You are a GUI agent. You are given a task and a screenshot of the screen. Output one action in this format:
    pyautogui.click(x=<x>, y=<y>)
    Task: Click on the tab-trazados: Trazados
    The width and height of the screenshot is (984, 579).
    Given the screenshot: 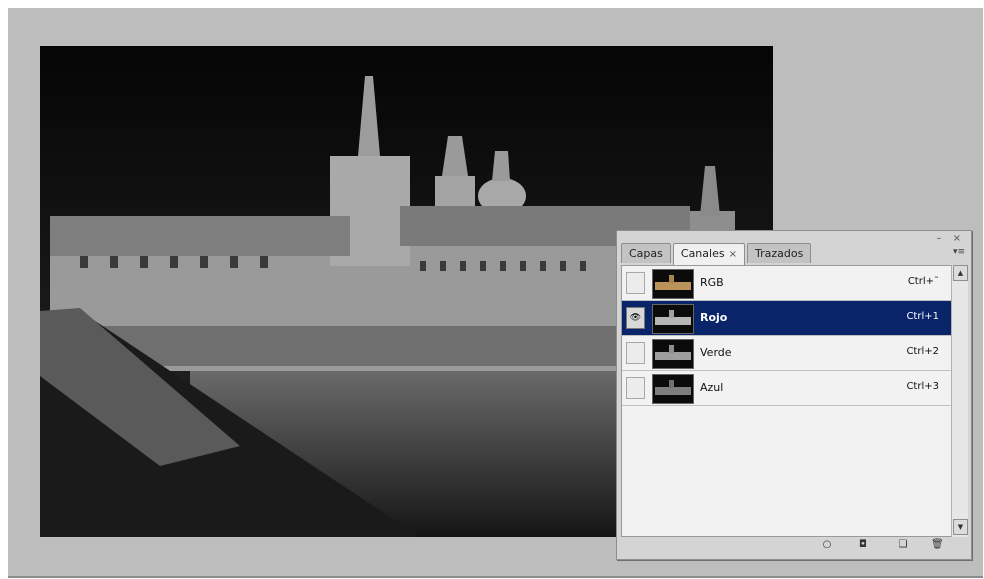 What is the action you would take?
    pyautogui.click(x=779, y=253)
    